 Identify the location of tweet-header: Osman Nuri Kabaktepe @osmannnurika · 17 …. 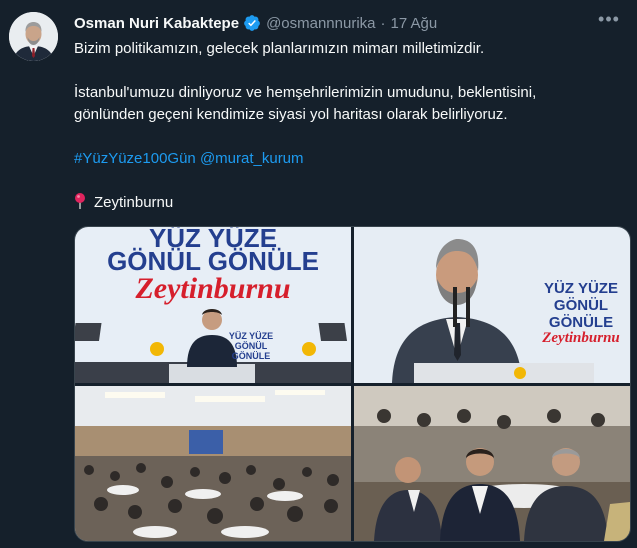
(255, 23).